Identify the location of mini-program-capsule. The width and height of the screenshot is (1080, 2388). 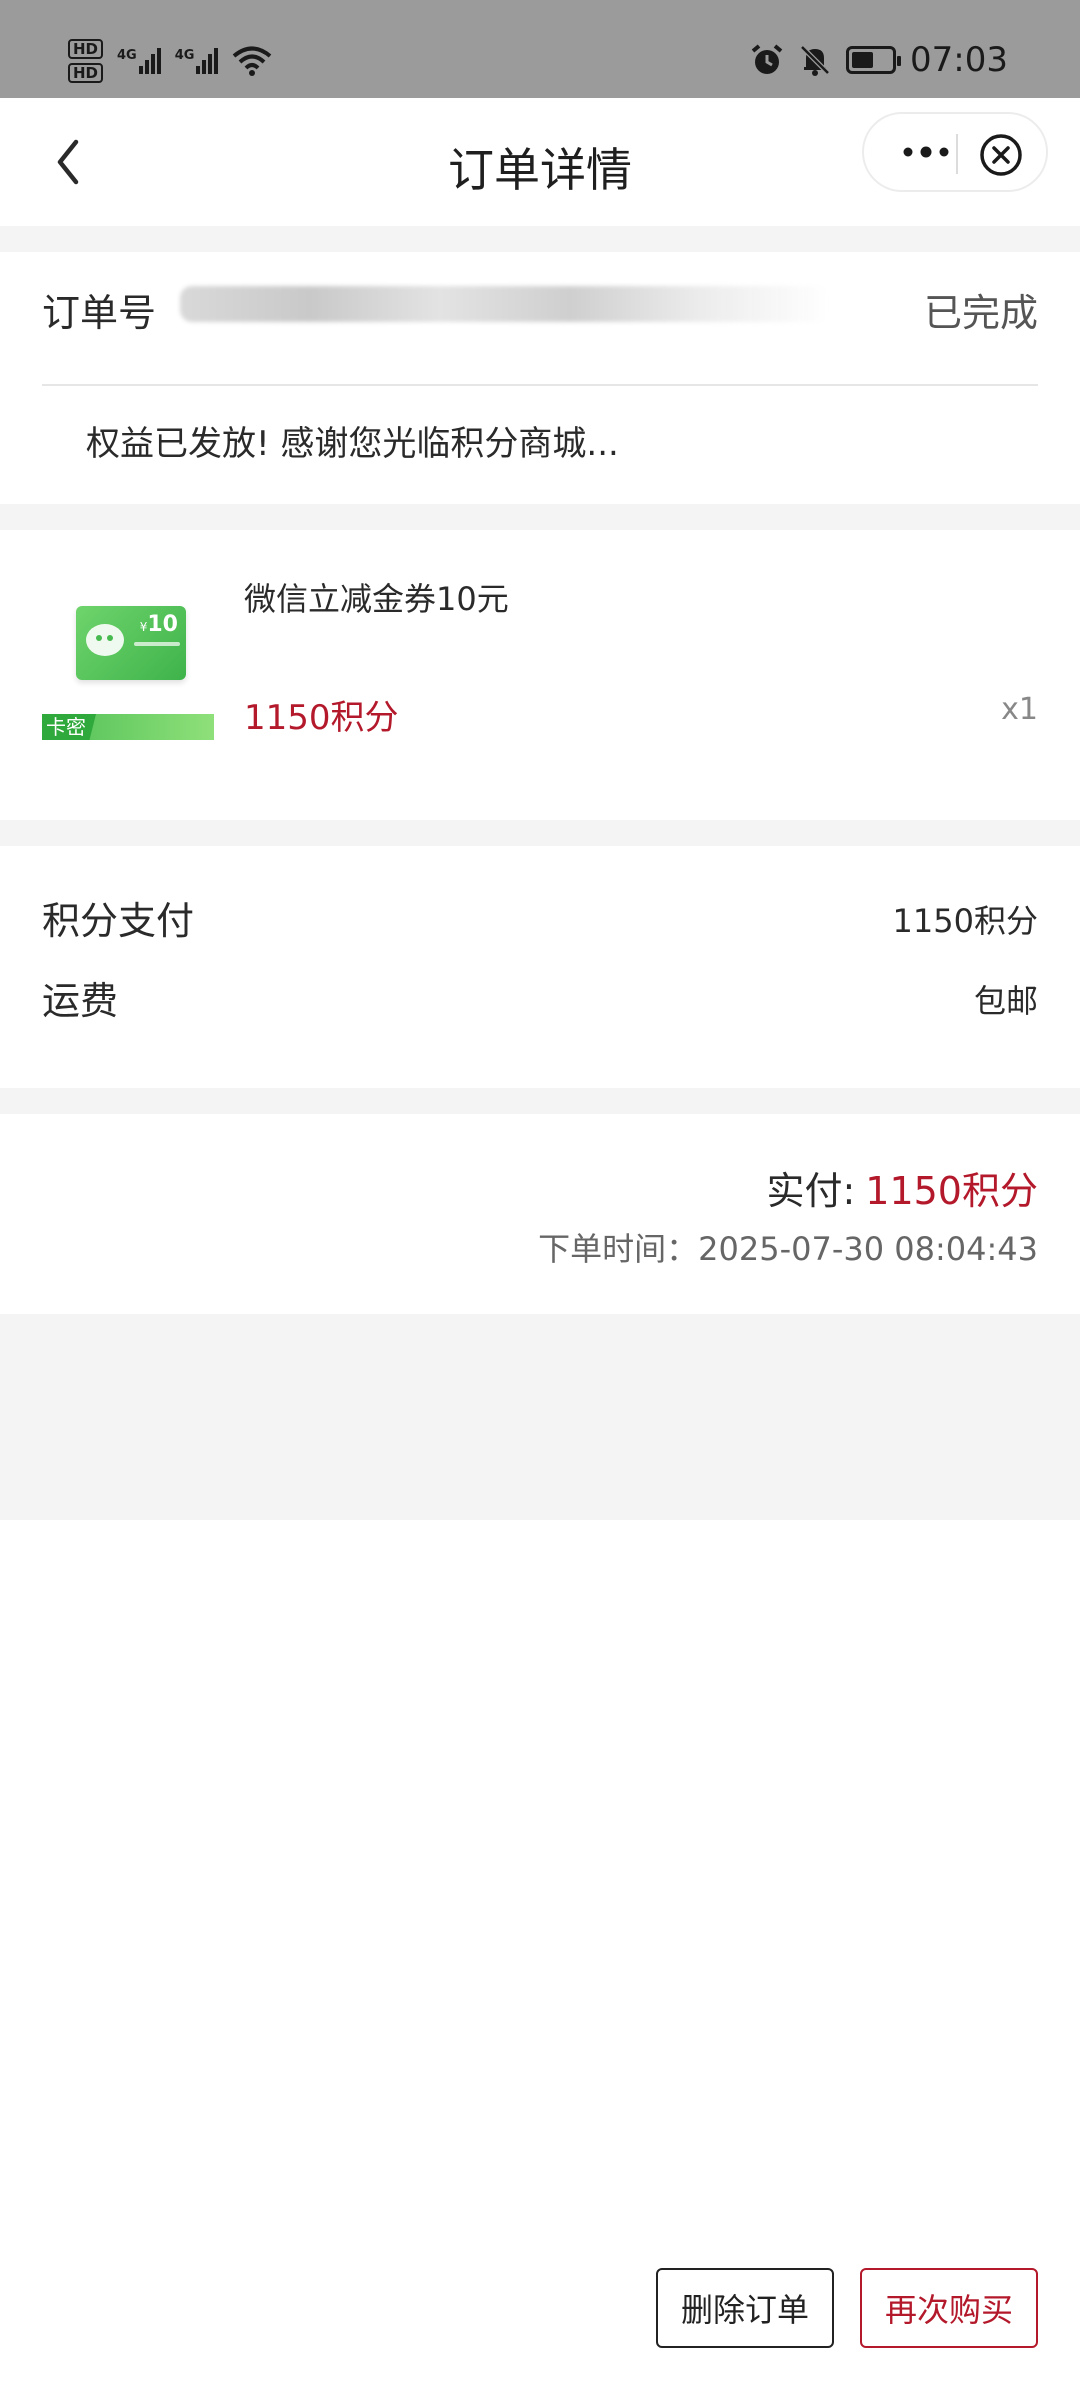
(955, 152).